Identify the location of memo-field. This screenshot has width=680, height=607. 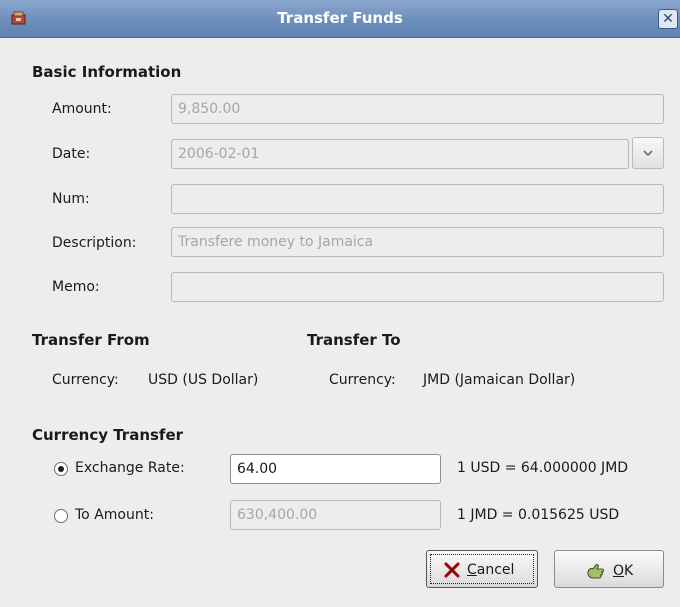
(417, 287).